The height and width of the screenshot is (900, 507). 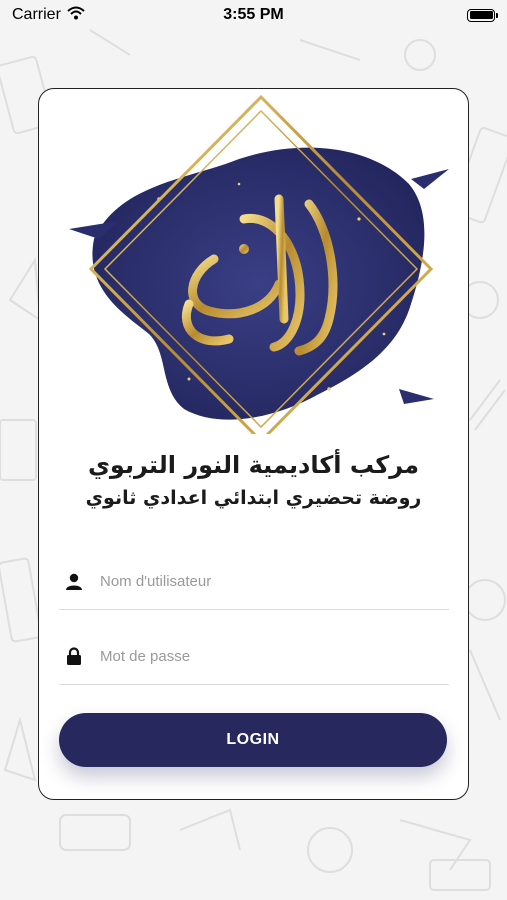 I want to click on battery-icon, so click(x=482, y=15).